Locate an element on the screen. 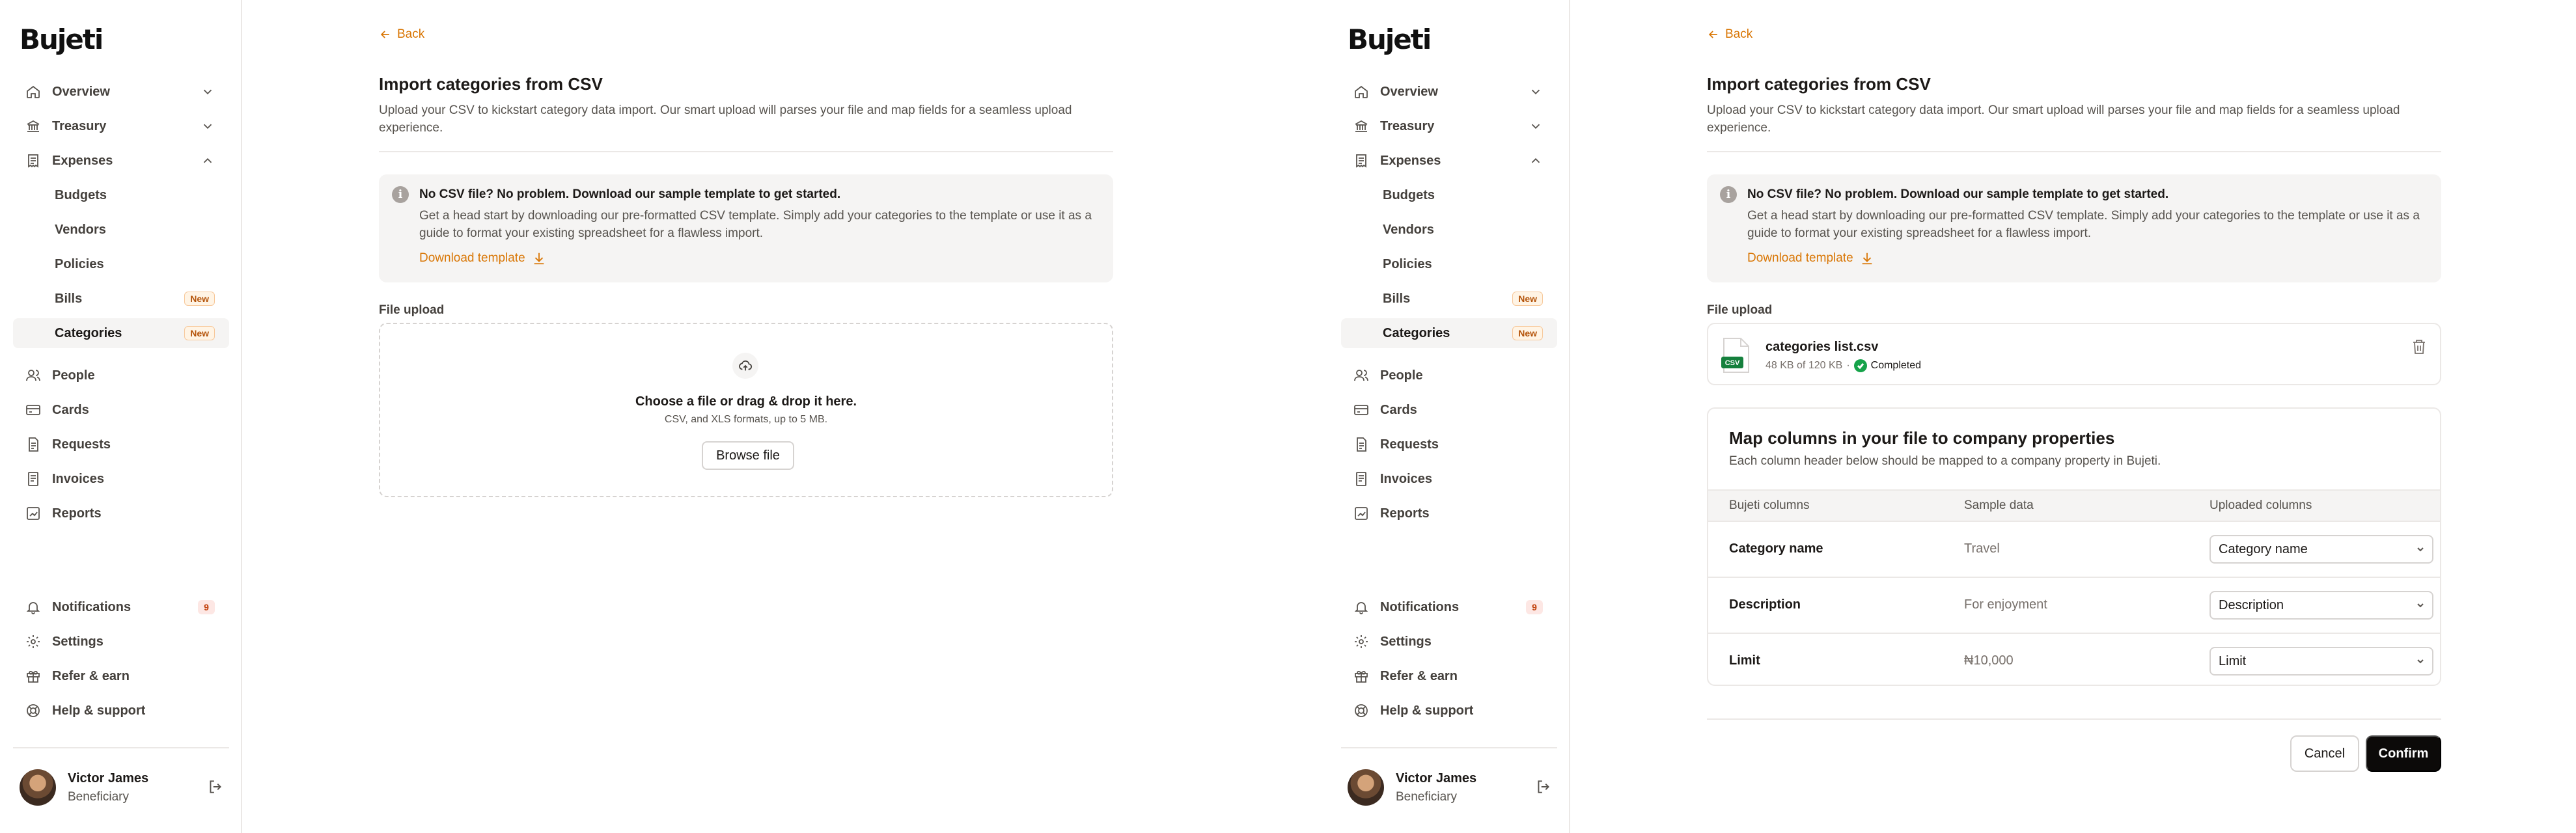 This screenshot has width=2576, height=833. sidebar-item-label: Reports is located at coordinates (77, 513).